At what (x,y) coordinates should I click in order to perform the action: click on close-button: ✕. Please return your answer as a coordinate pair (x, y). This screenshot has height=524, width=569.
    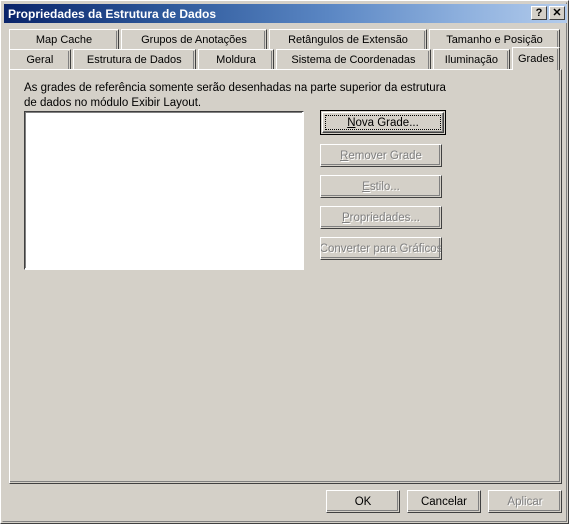
    Looking at the image, I should click on (557, 13).